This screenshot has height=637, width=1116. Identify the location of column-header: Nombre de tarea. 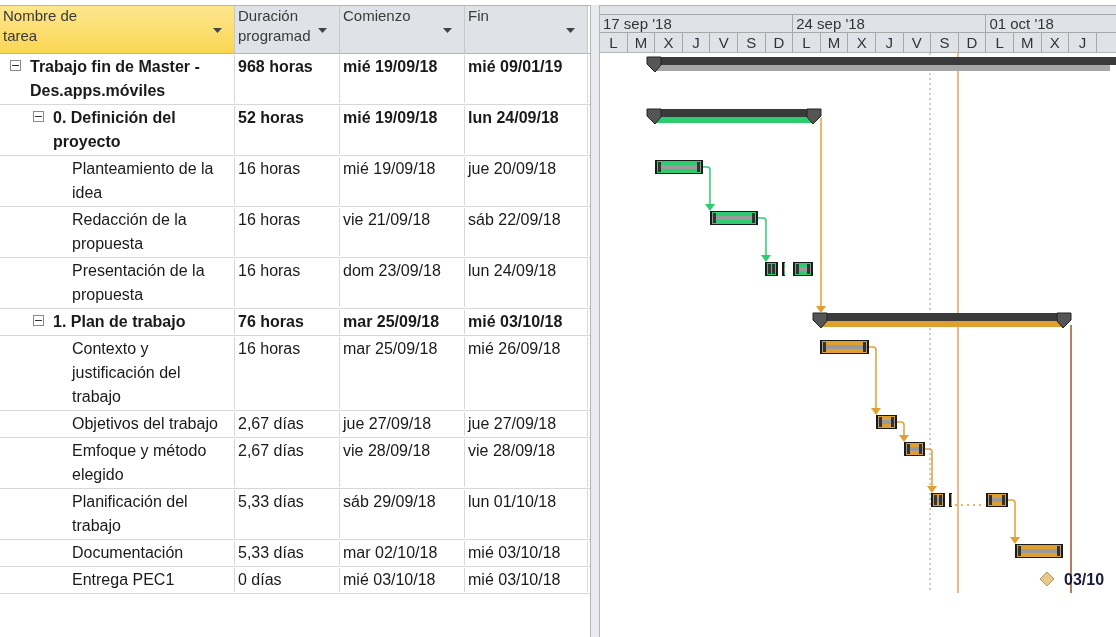
(117, 29).